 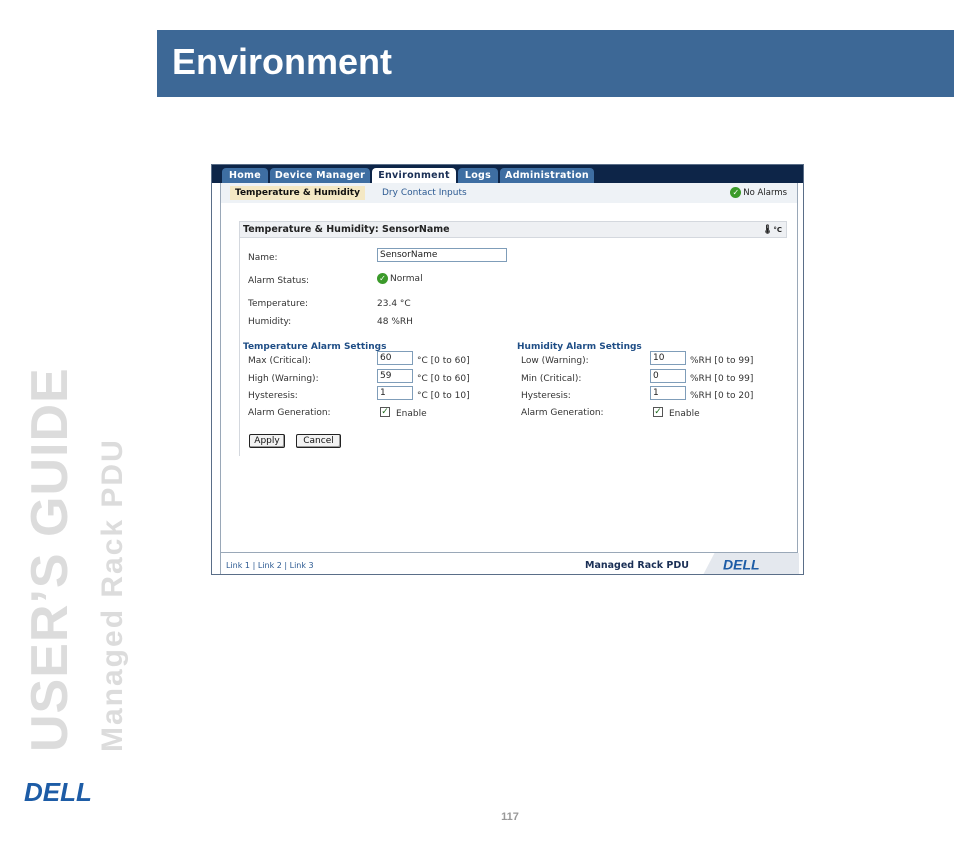 I want to click on temp-max-critical-label: Max (Critical):, so click(x=279, y=361).